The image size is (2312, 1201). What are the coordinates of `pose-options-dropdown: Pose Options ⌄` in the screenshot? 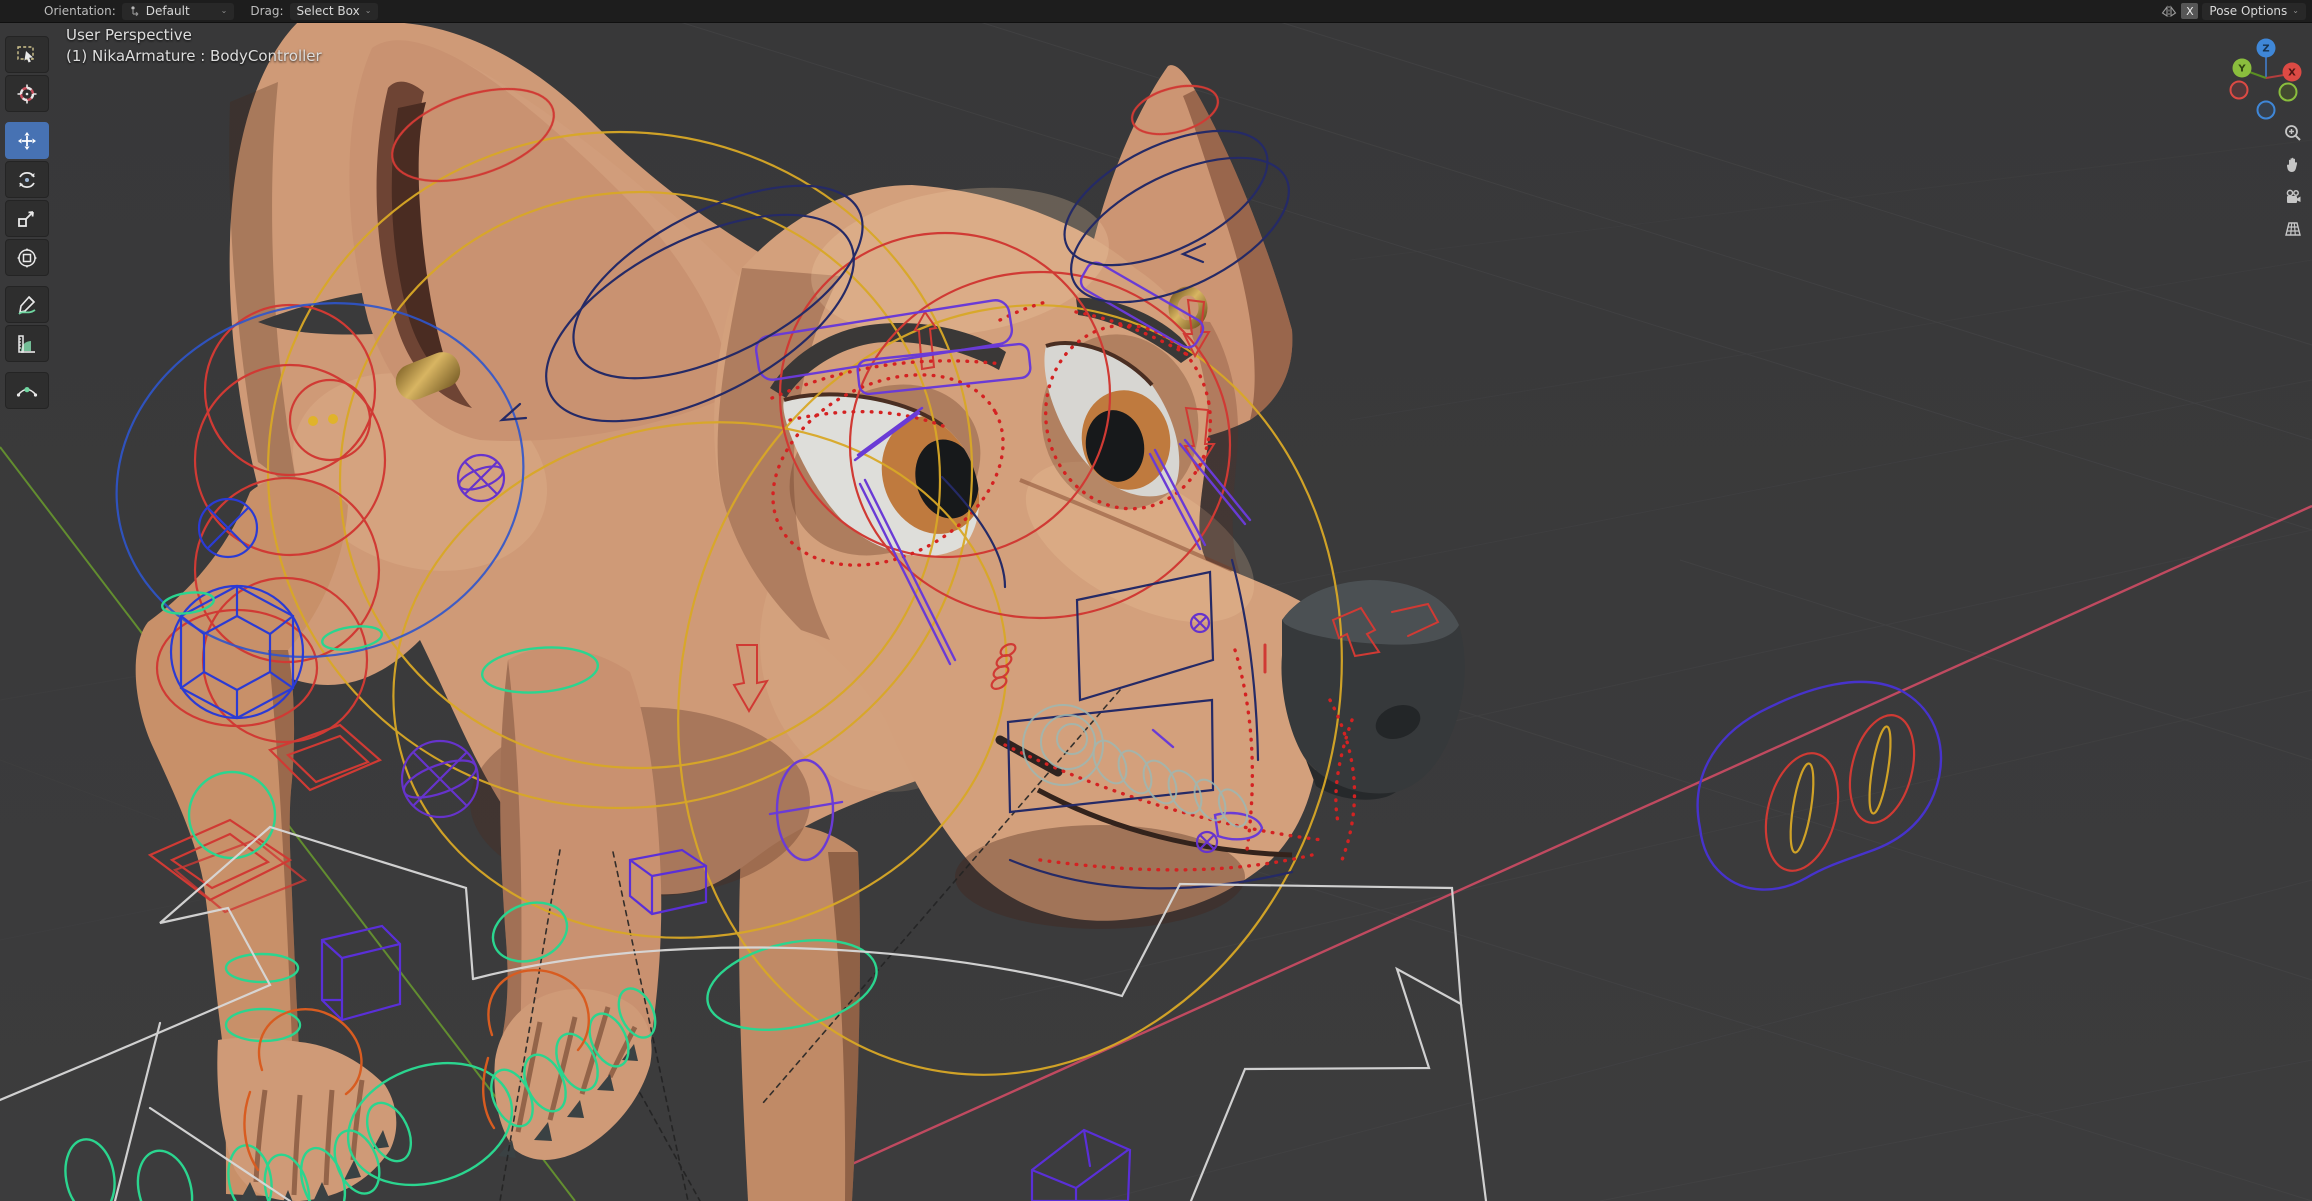 It's located at (2254, 11).